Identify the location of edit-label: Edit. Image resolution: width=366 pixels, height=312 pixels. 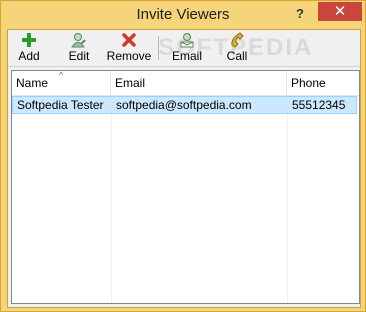
(79, 56).